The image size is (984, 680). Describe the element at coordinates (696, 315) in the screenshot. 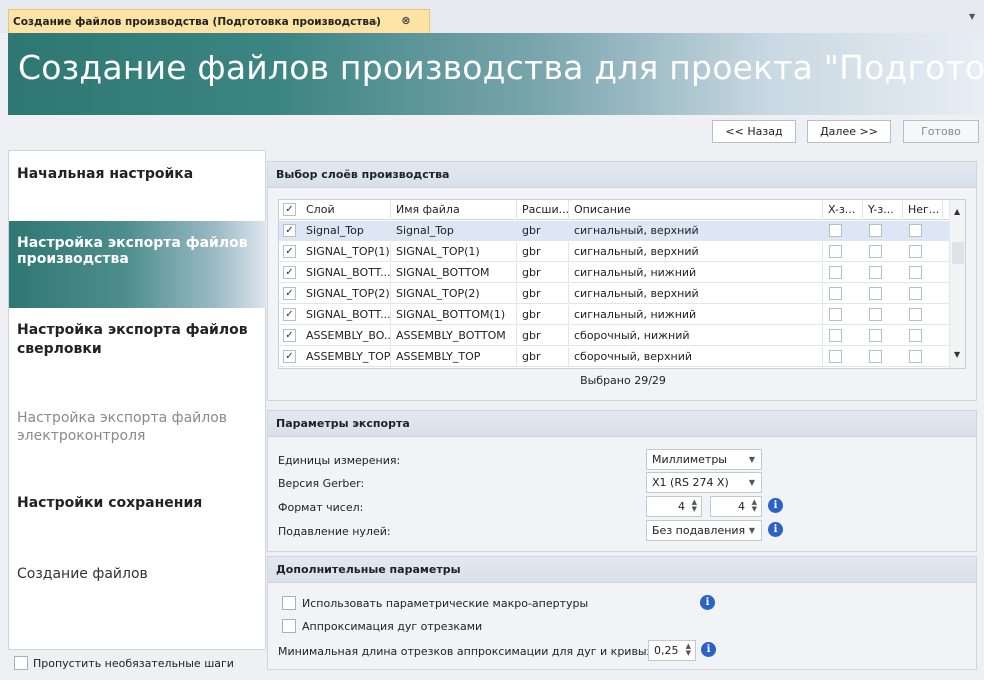

I see `cell-desc: сигнальный, нижний` at that location.